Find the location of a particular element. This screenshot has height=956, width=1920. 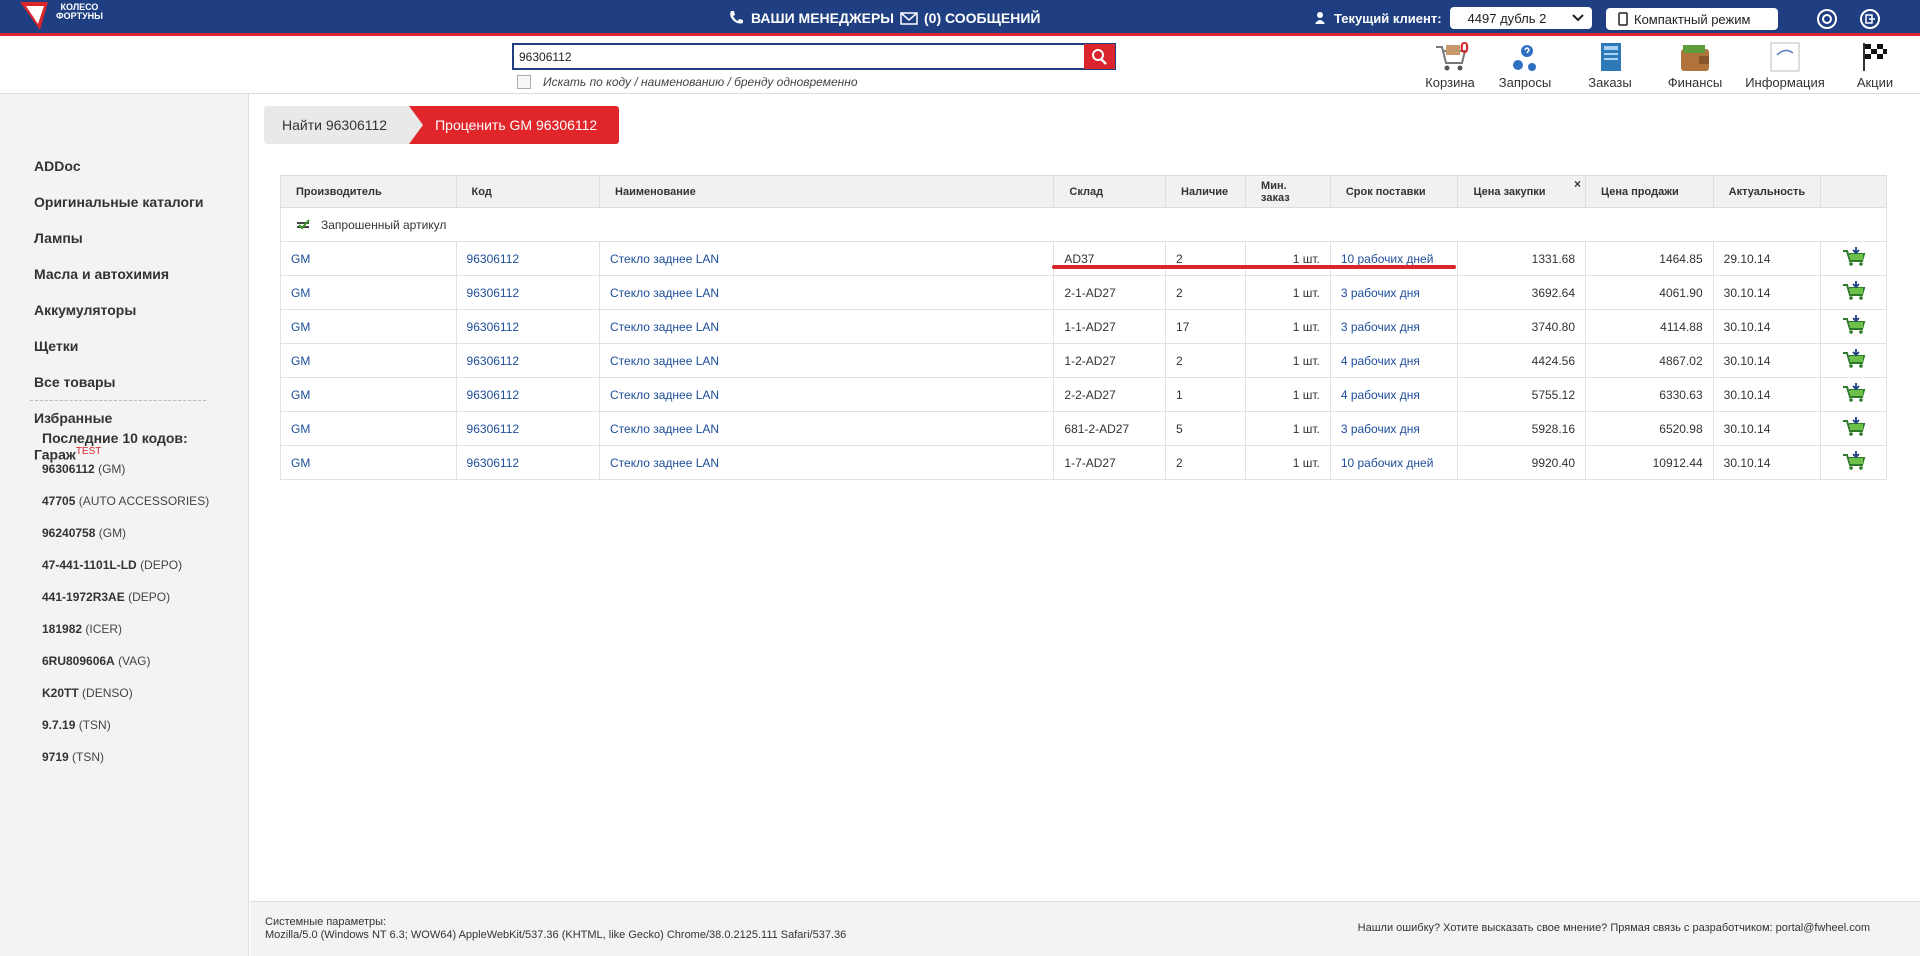

requests-icon is located at coordinates (1524, 58).